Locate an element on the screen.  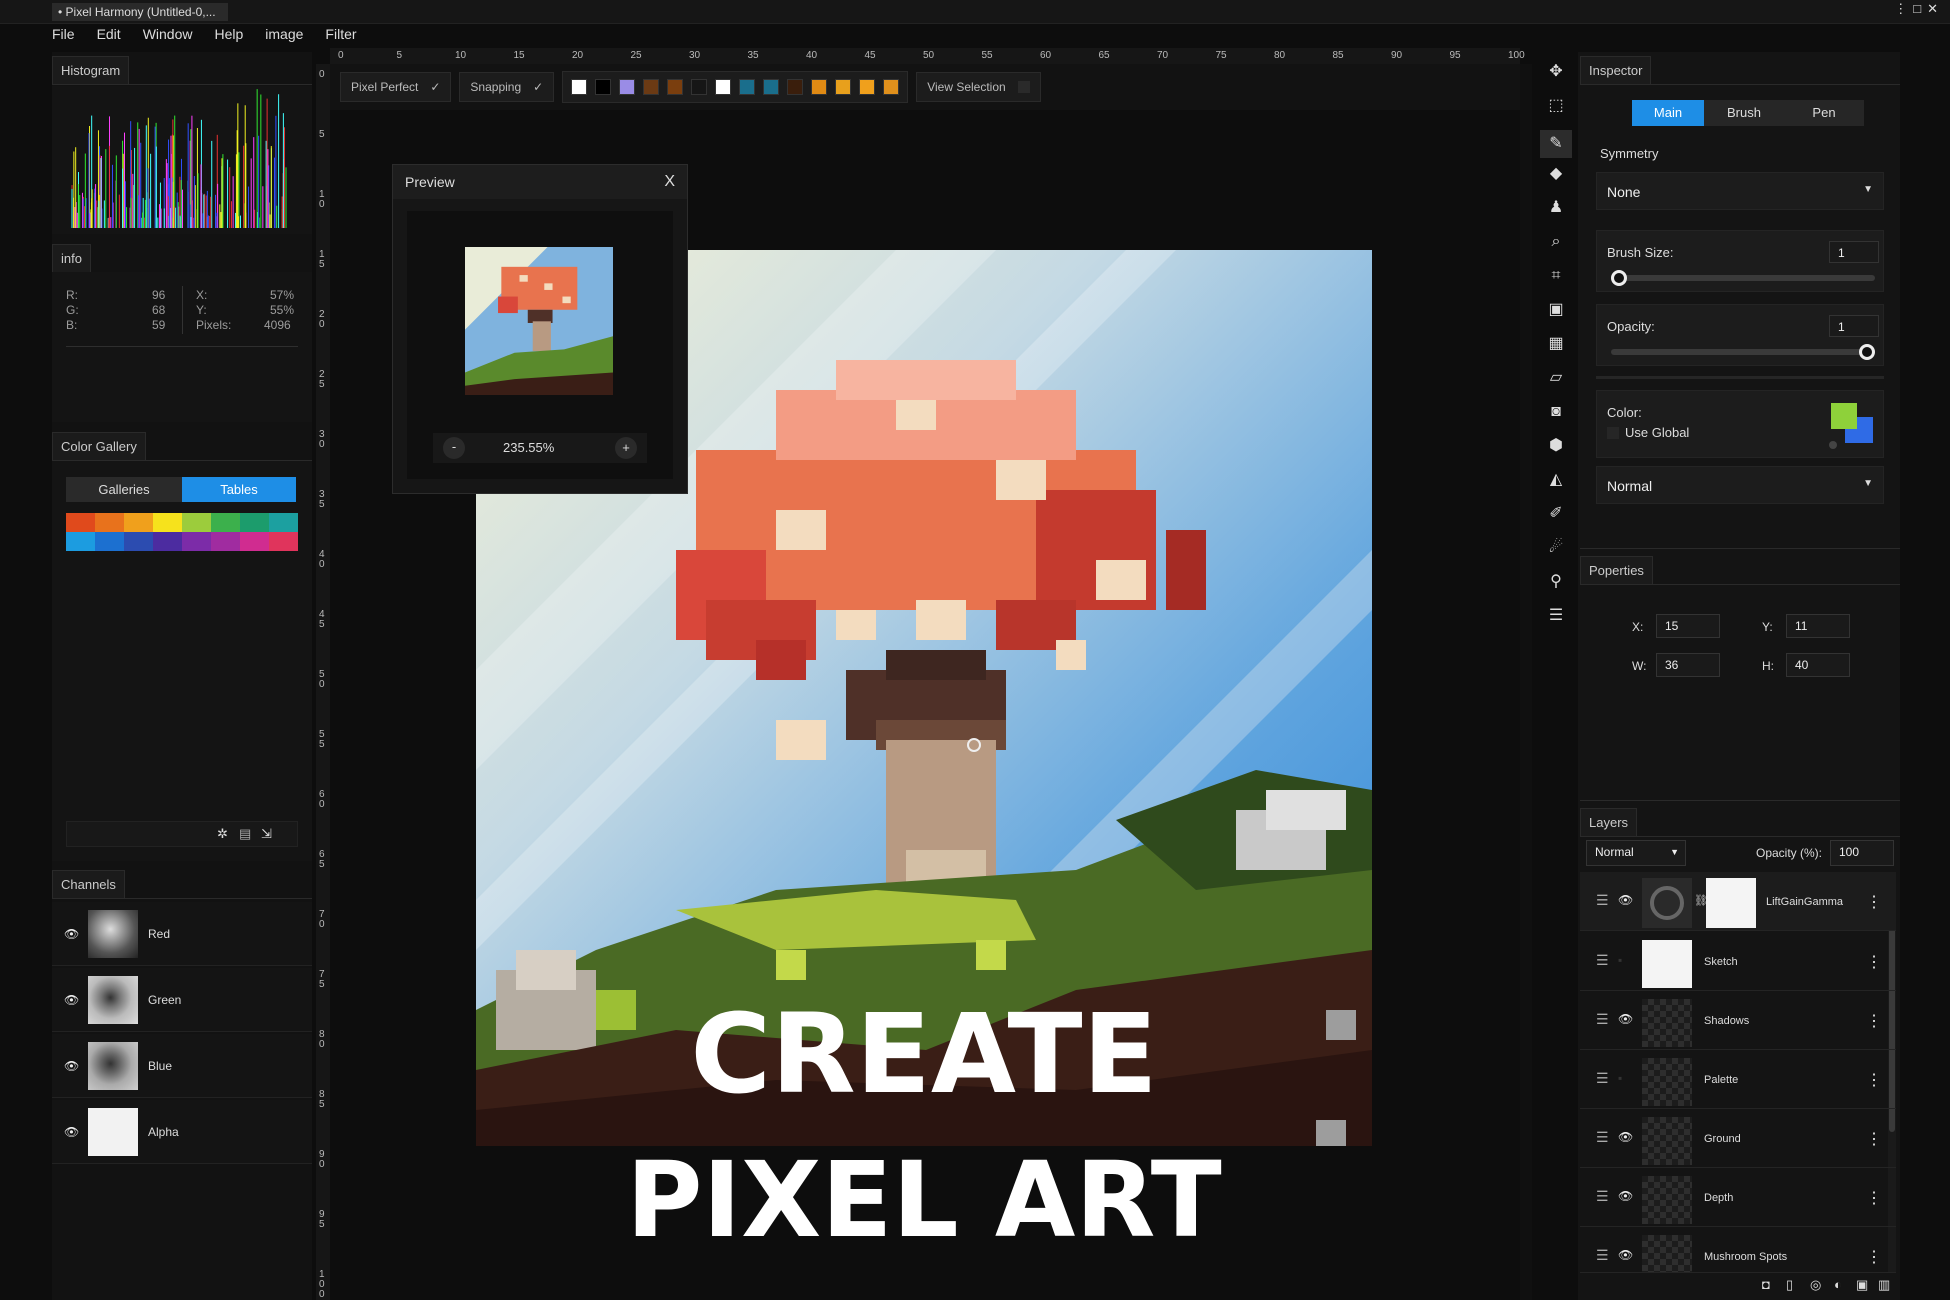
new-layer-icon: ▣ is located at coordinates (1862, 1285).